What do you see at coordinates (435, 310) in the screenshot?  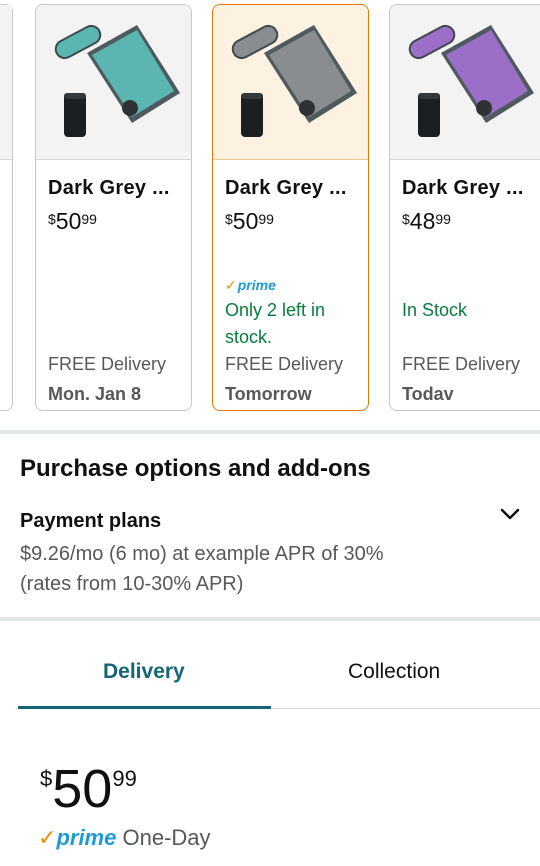 I see `stock-status: In Stock` at bounding box center [435, 310].